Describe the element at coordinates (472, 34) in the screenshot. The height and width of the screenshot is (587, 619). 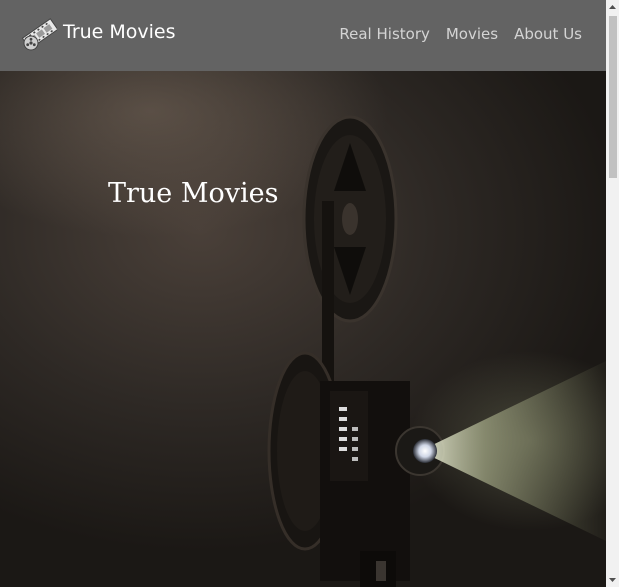
I see `nav-link-movies: Movies` at that location.